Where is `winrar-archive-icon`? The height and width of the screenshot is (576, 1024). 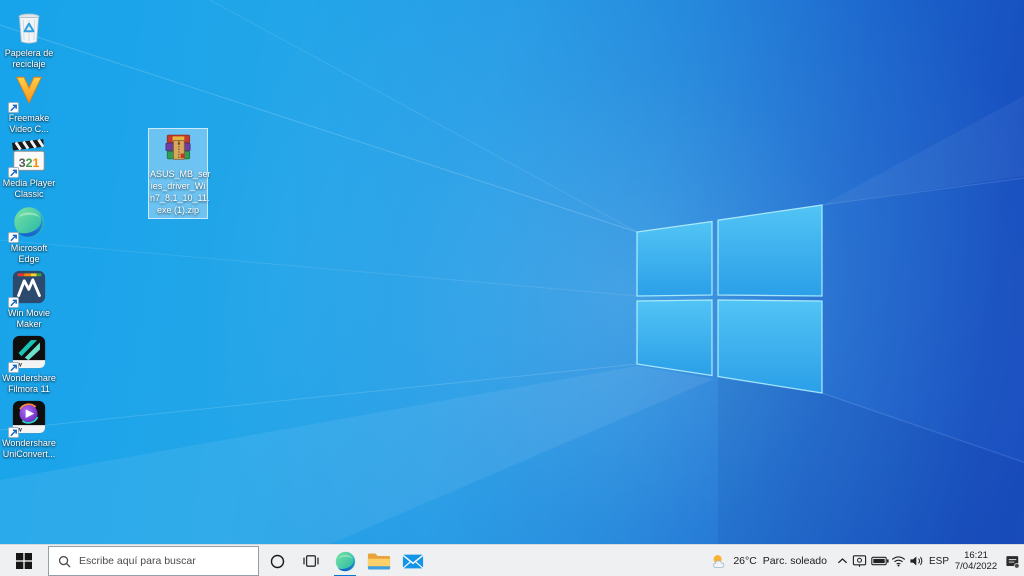
winrar-archive-icon is located at coordinates (178, 149).